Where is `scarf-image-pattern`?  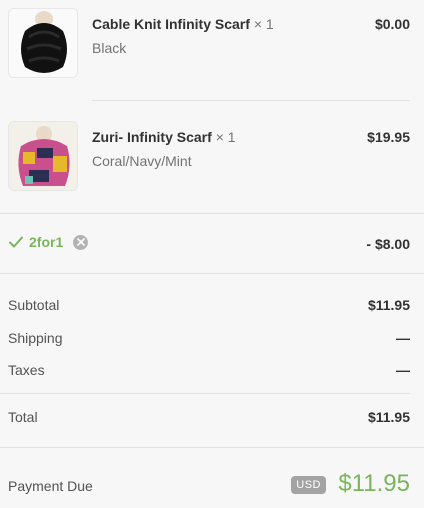 scarf-image-pattern is located at coordinates (43, 156).